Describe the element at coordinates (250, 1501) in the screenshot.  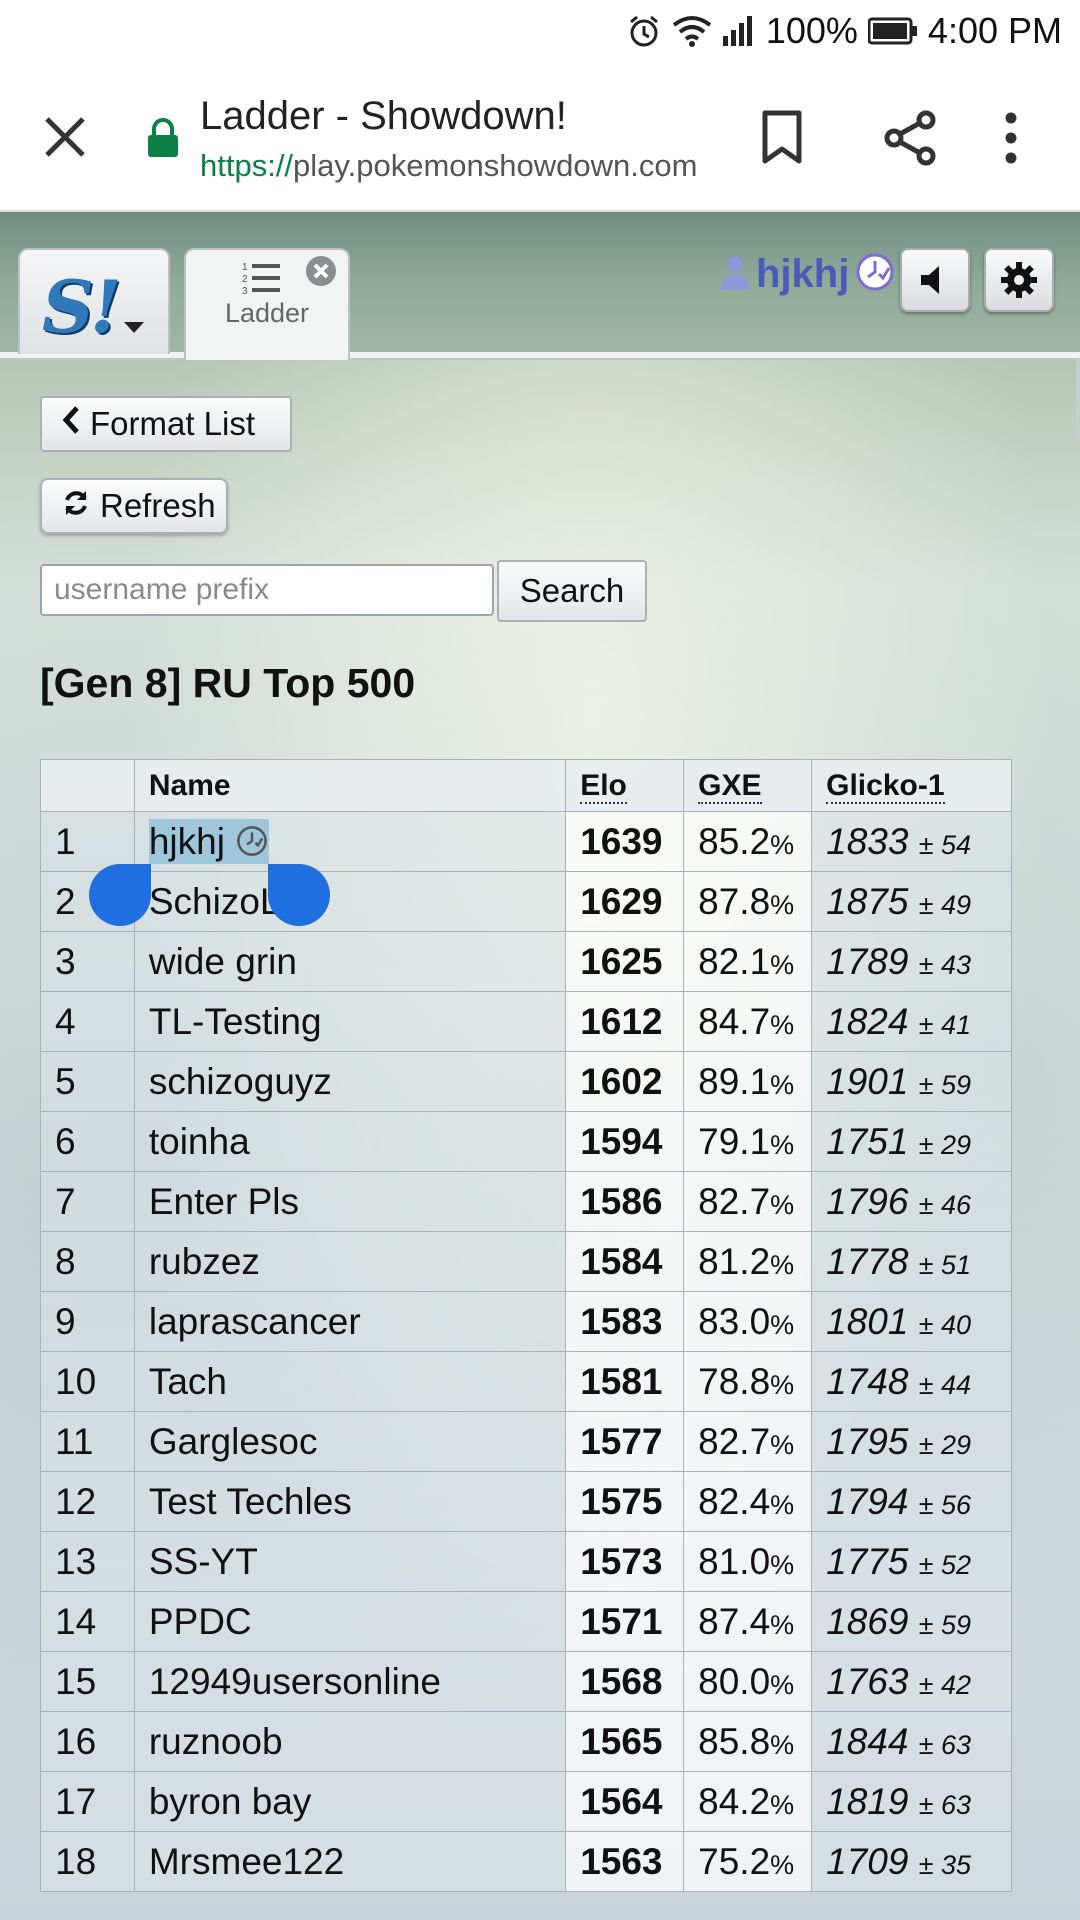
I see `player-name: Test Techles` at that location.